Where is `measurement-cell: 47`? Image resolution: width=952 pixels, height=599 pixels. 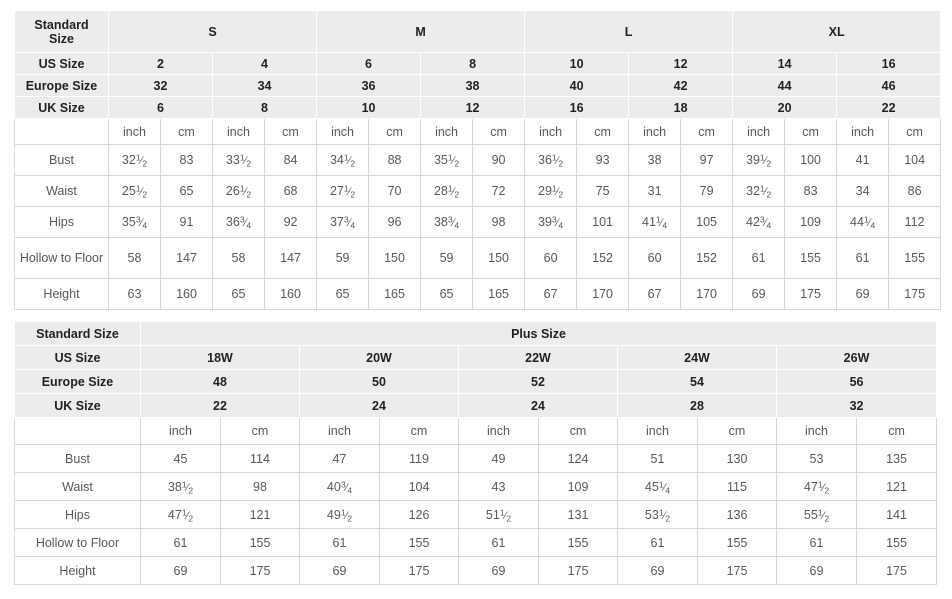 measurement-cell: 47 is located at coordinates (339, 458).